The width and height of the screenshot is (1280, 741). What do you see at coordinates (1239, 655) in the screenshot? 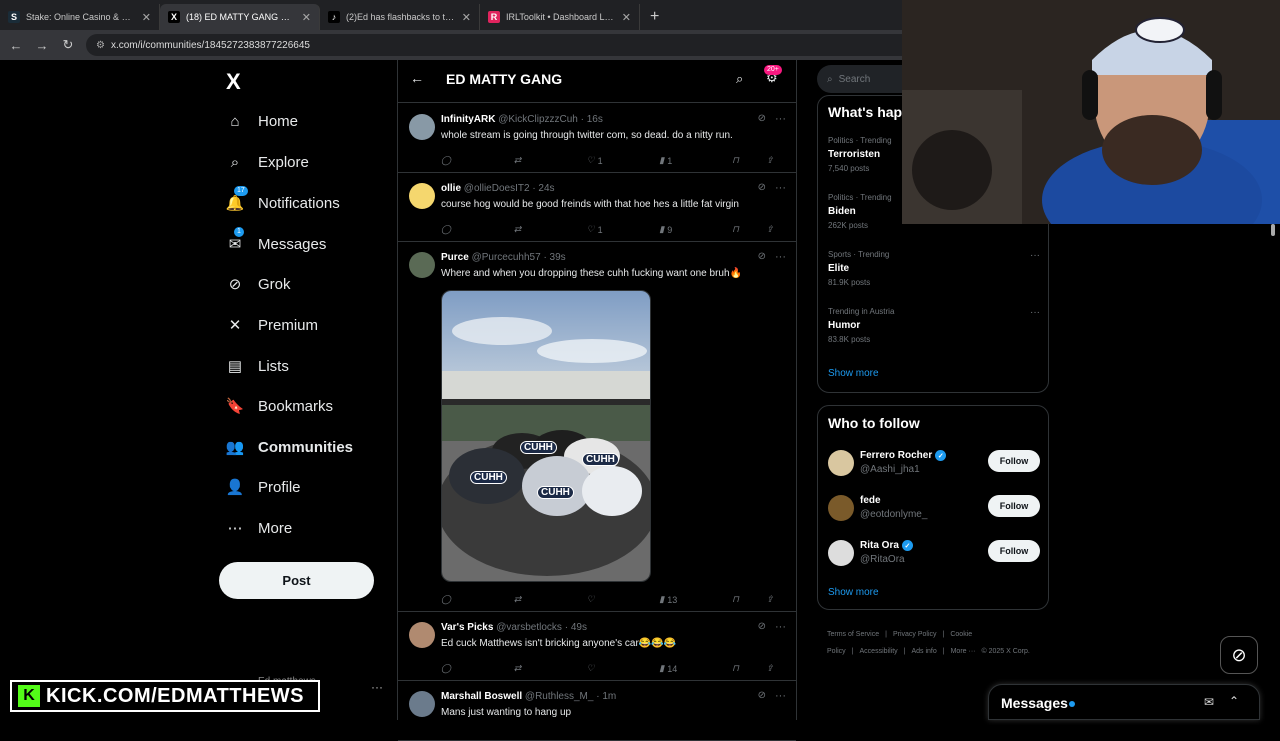
I see `grok-floating-button: ⊘` at bounding box center [1239, 655].